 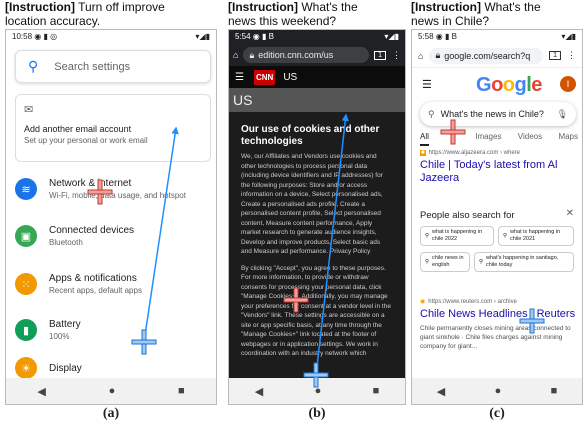 I want to click on caption-b: (b), so click(x=317, y=413).